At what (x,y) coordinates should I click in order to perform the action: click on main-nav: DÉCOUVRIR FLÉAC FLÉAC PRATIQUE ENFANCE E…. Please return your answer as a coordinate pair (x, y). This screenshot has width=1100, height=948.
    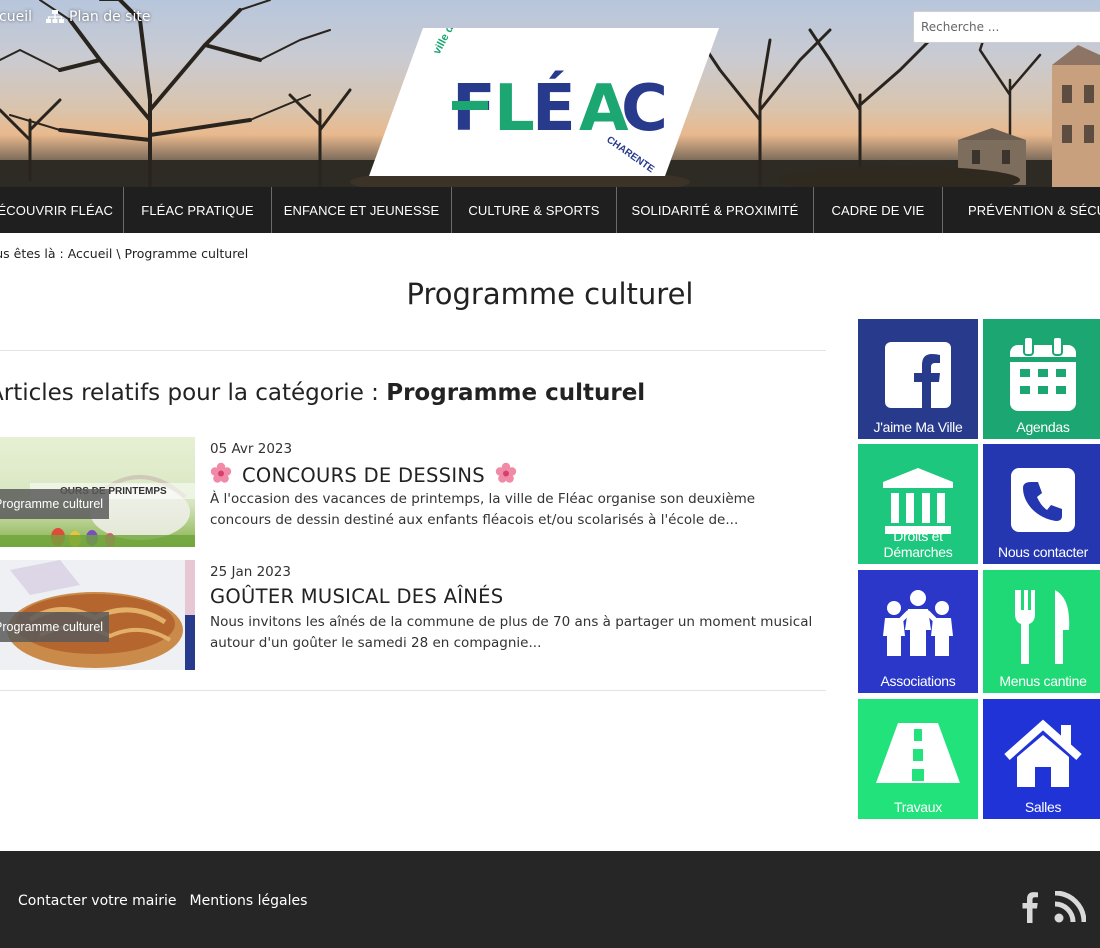
    Looking at the image, I should click on (550, 210).